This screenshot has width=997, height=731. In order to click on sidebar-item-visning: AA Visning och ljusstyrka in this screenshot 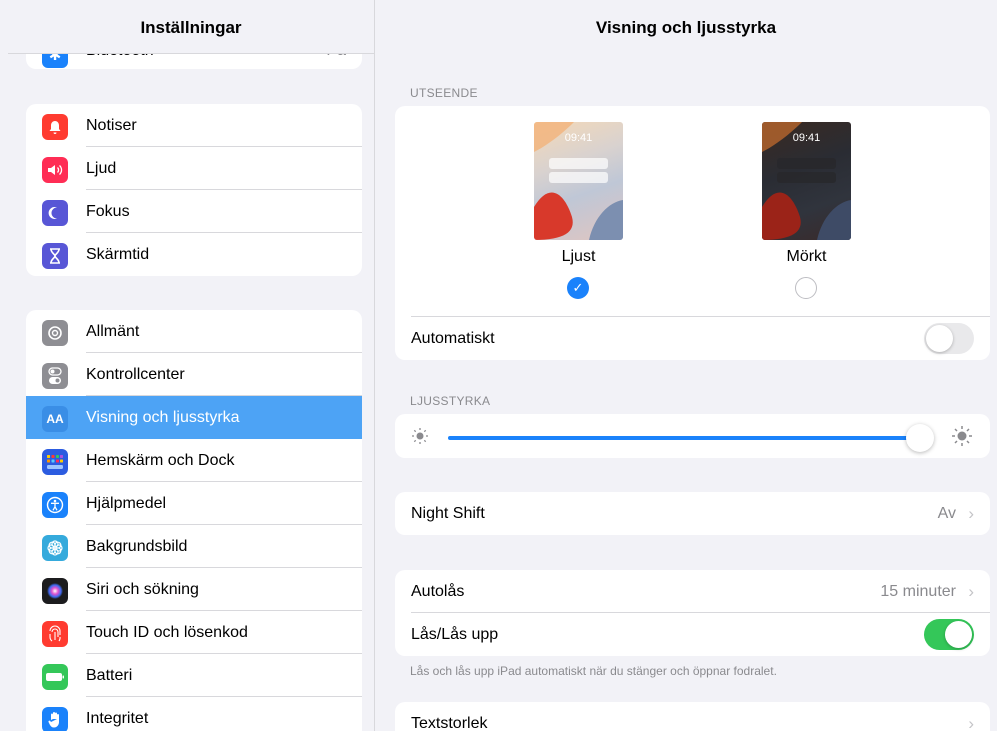, I will do `click(194, 417)`.